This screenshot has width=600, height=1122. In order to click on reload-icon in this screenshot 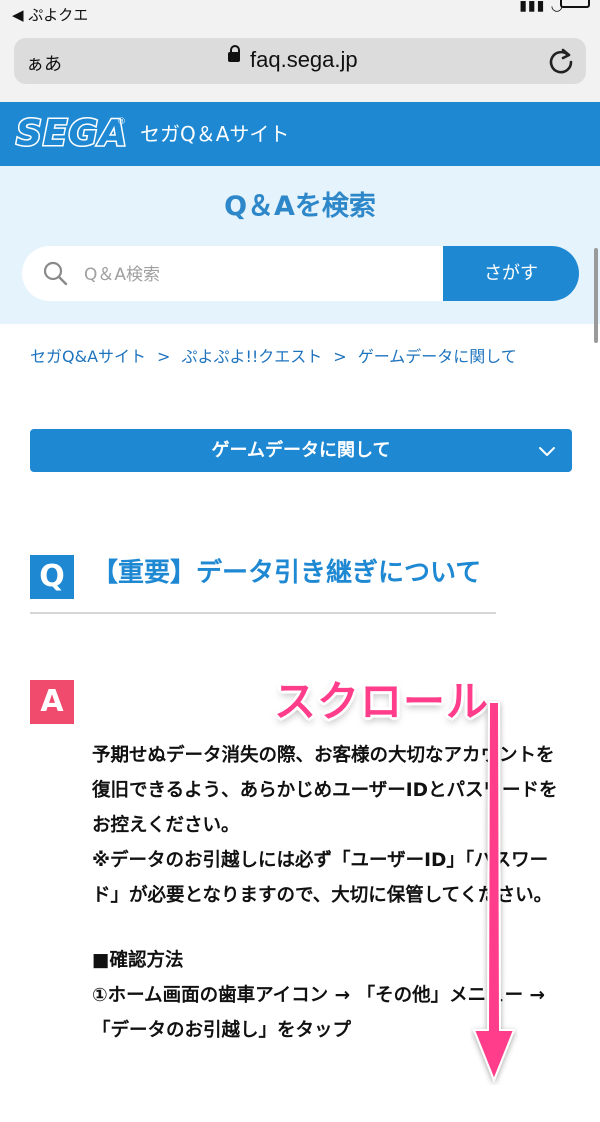, I will do `click(561, 61)`.